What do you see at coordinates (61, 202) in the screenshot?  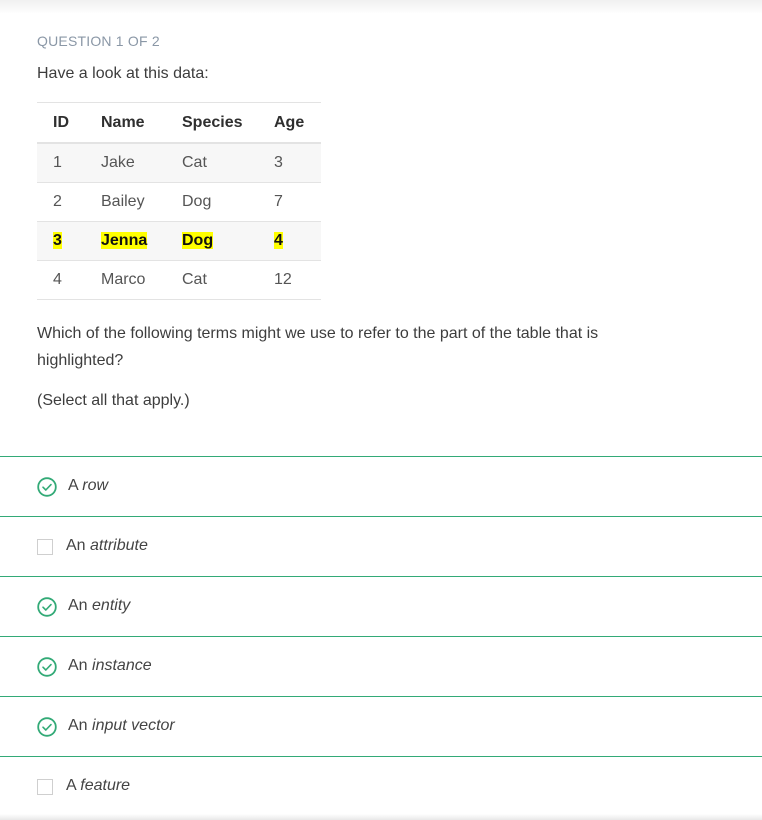 I see `cell-id: 2` at bounding box center [61, 202].